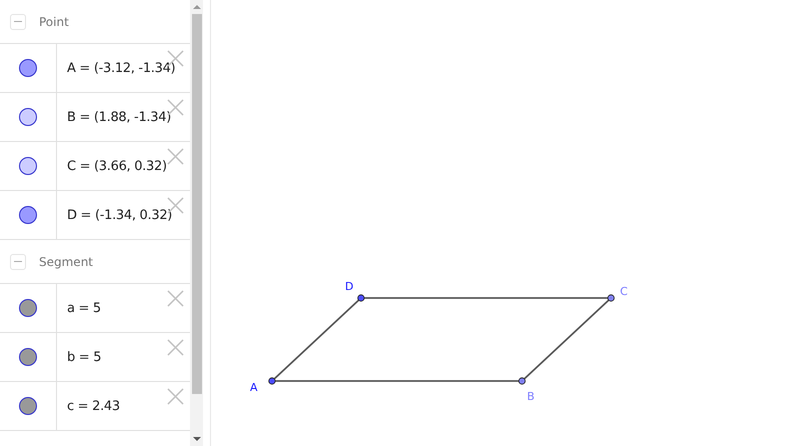  What do you see at coordinates (119, 215) in the screenshot?
I see `algebra-expression: D = (-1.34, 0.32)` at bounding box center [119, 215].